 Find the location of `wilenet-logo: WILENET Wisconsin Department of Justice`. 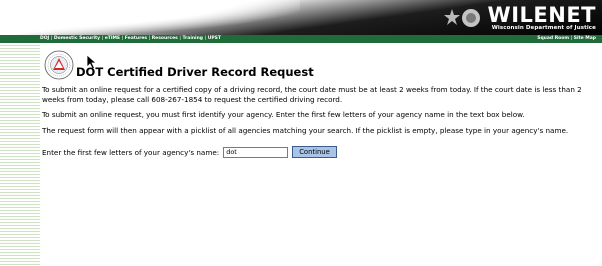

wilenet-logo: WILENET Wisconsin Department of Justice is located at coordinates (519, 17).